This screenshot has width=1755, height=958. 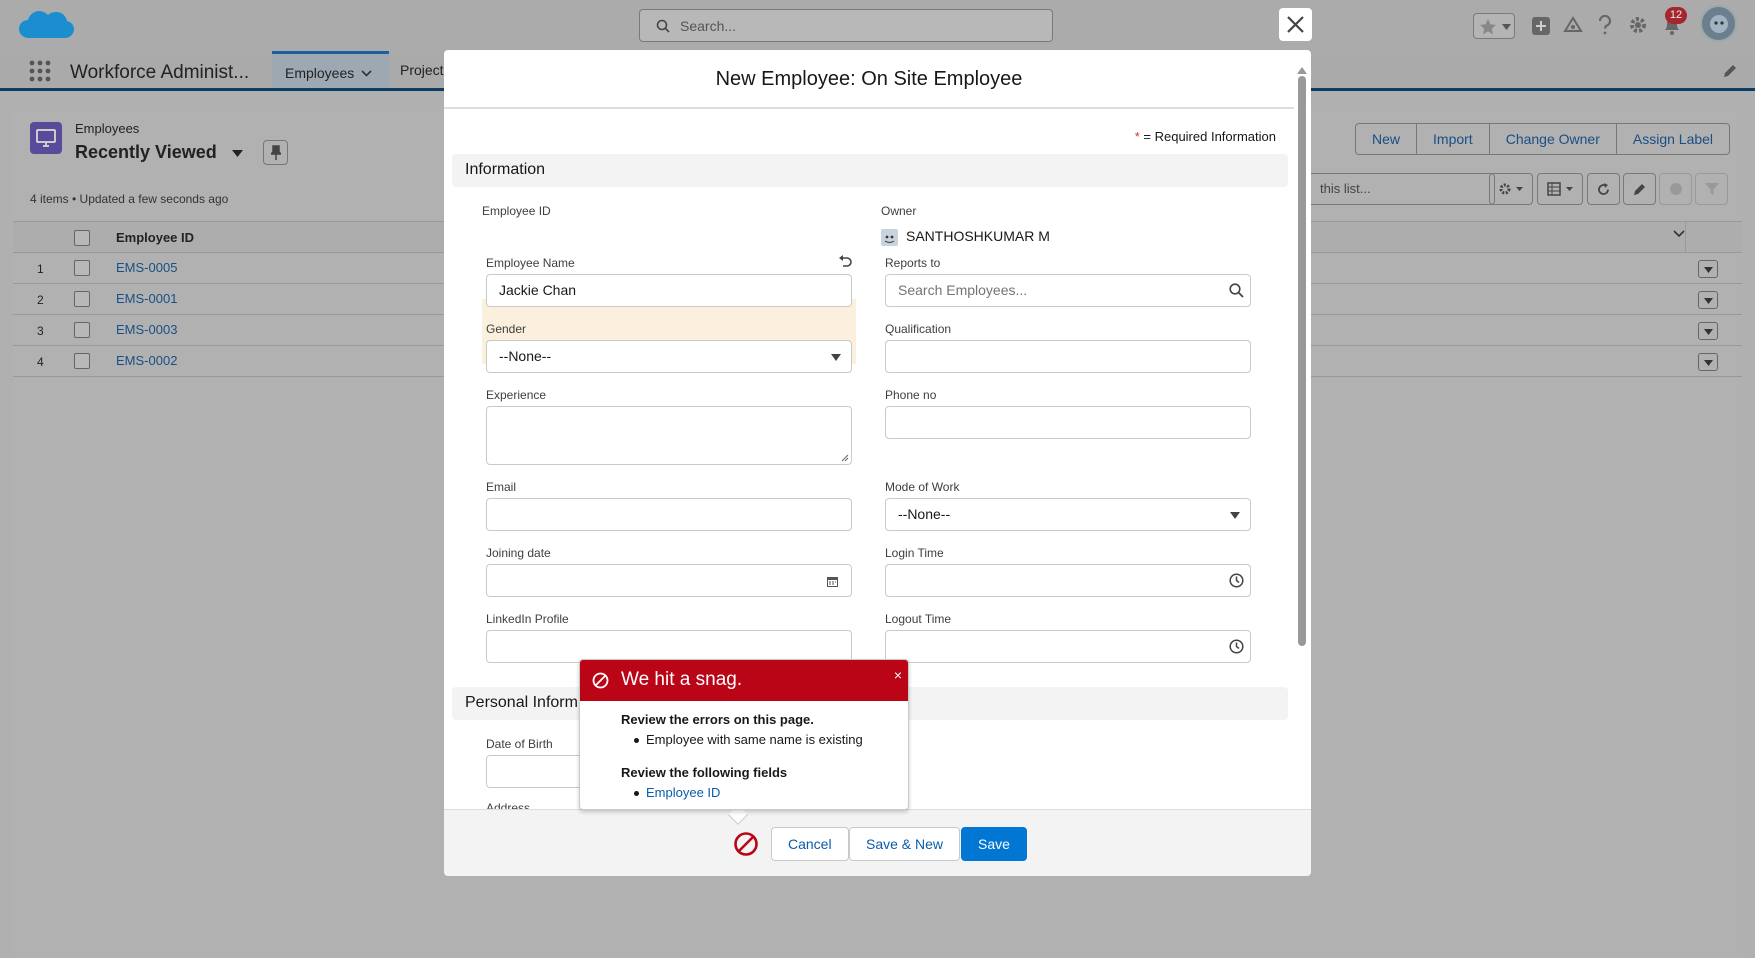 I want to click on section-personal-title: Personal Inform, so click(x=521, y=702).